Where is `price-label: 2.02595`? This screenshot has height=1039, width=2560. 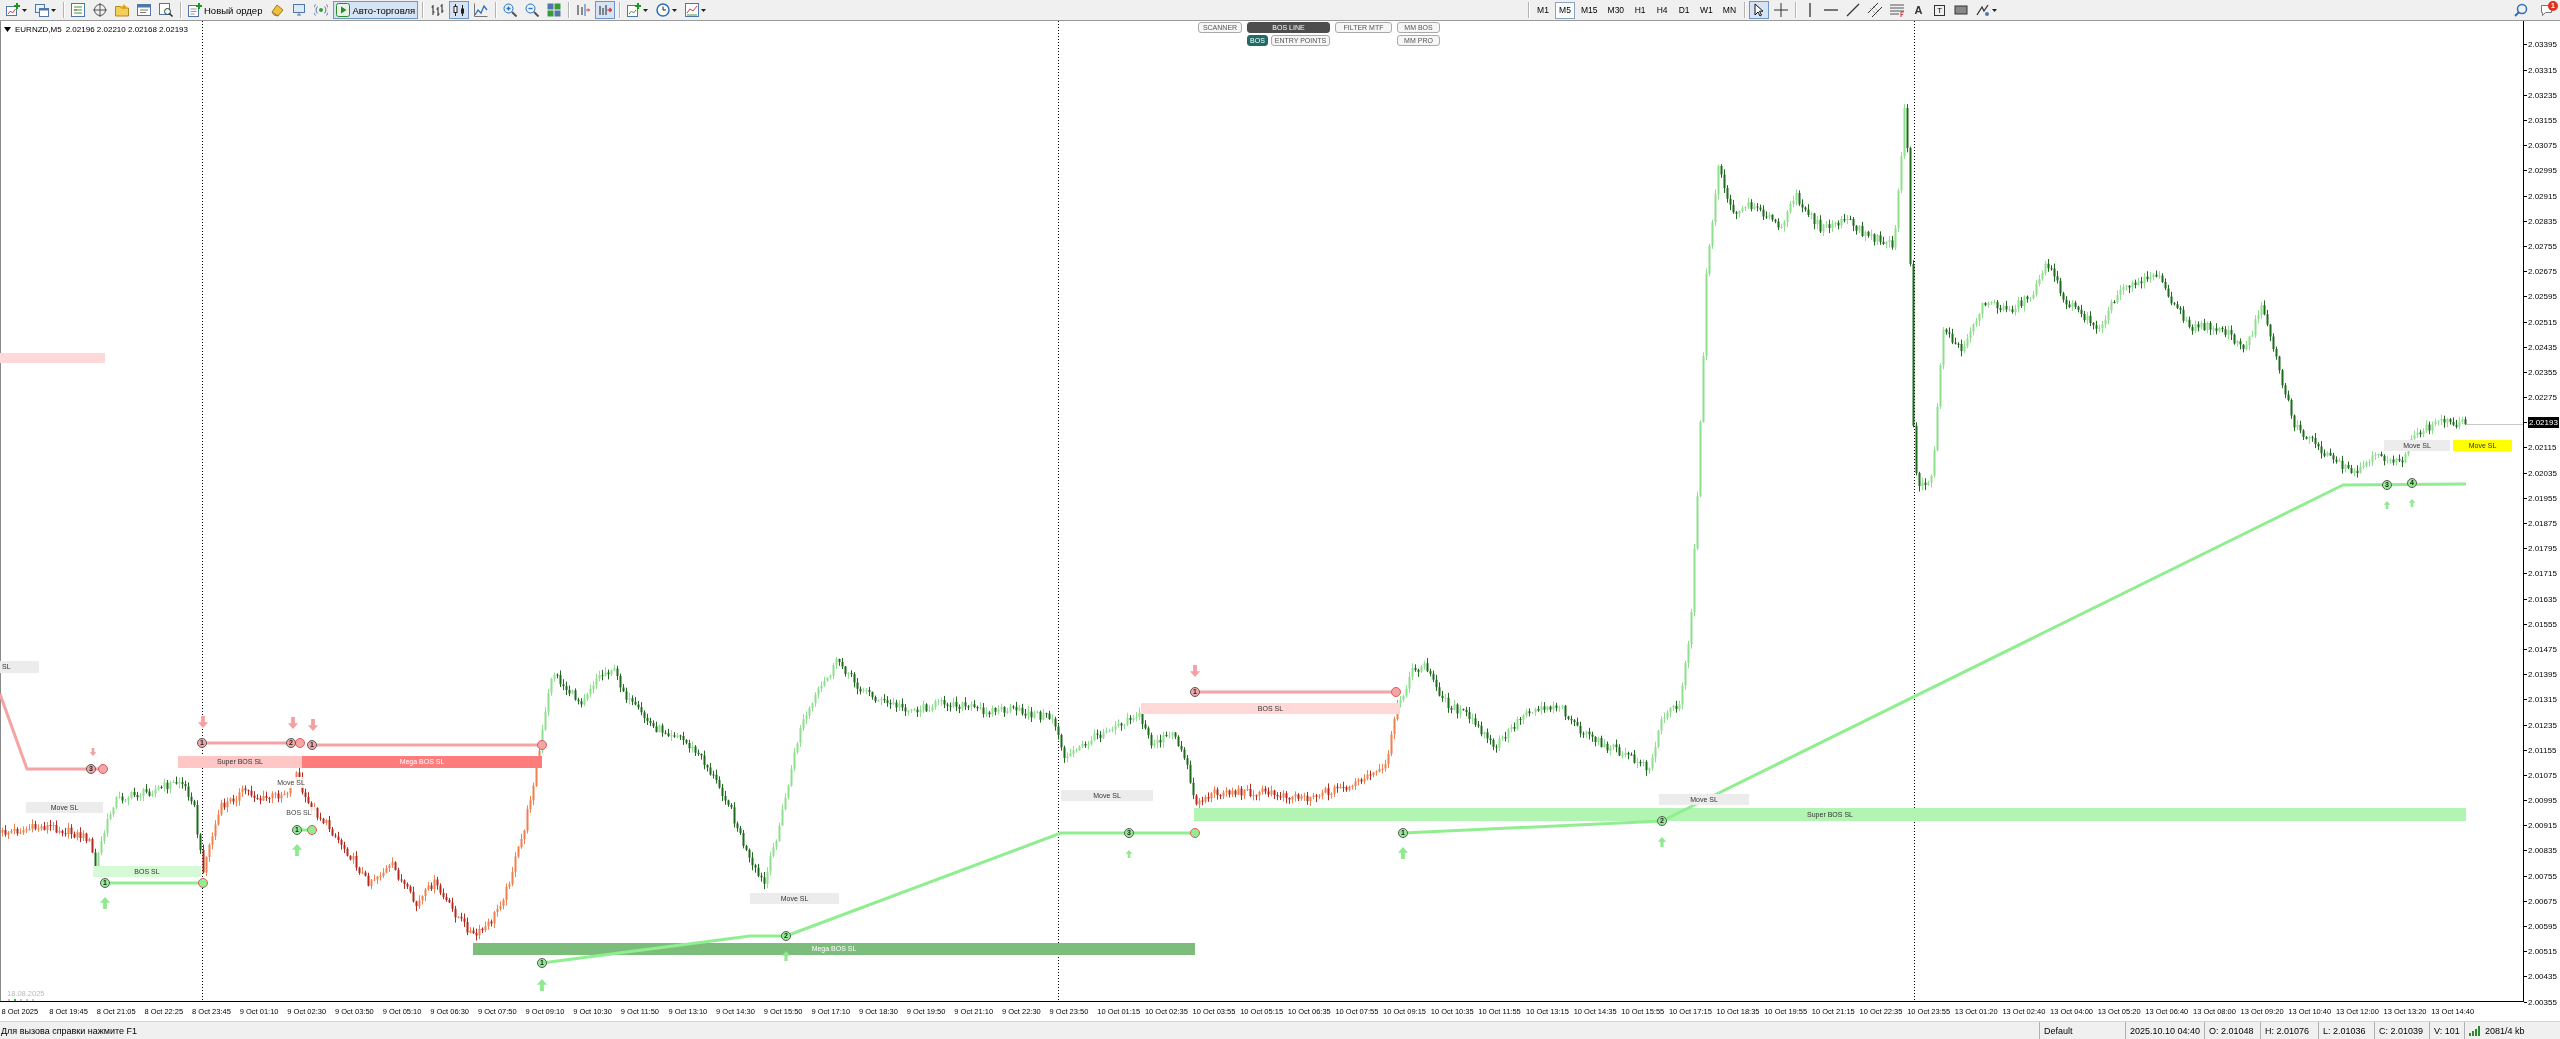 price-label: 2.02595 is located at coordinates (2542, 297).